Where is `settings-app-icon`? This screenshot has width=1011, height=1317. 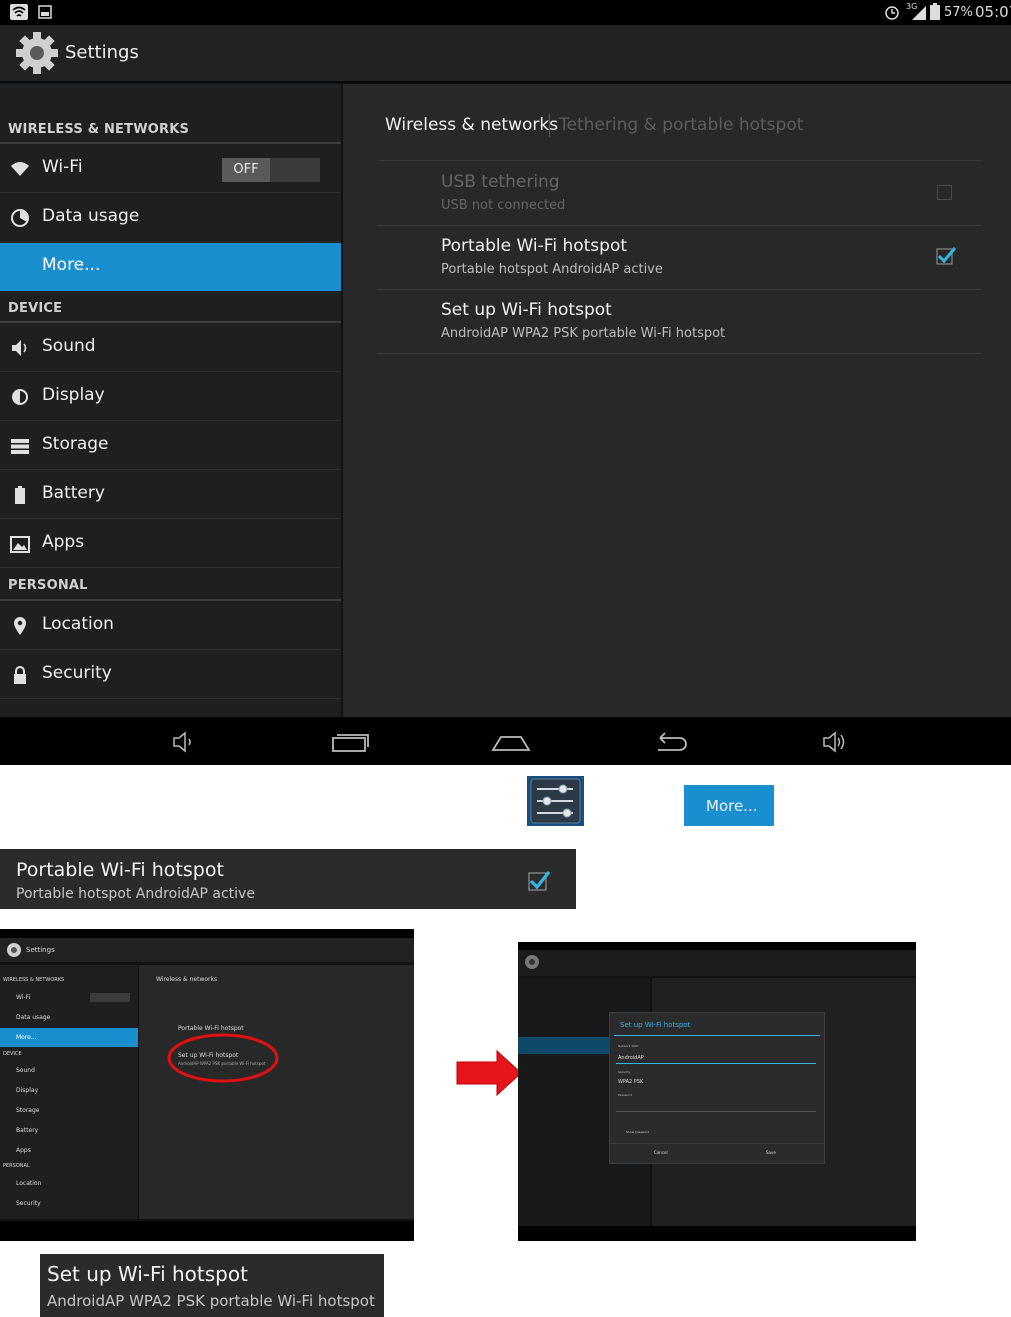 settings-app-icon is located at coordinates (555, 801).